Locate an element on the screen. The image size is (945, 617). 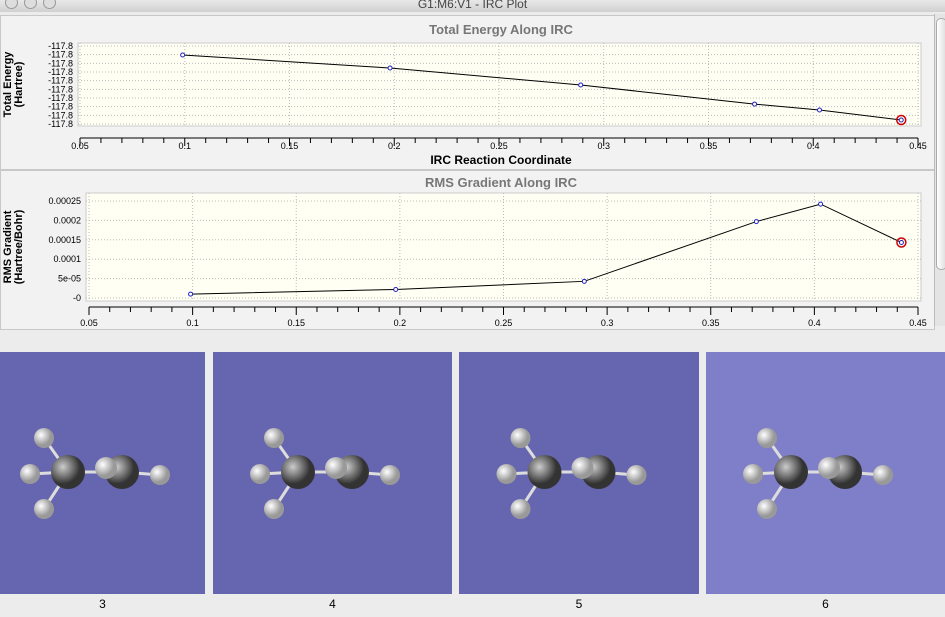
chart-title: Total Energy Along IRC is located at coordinates (501, 29).